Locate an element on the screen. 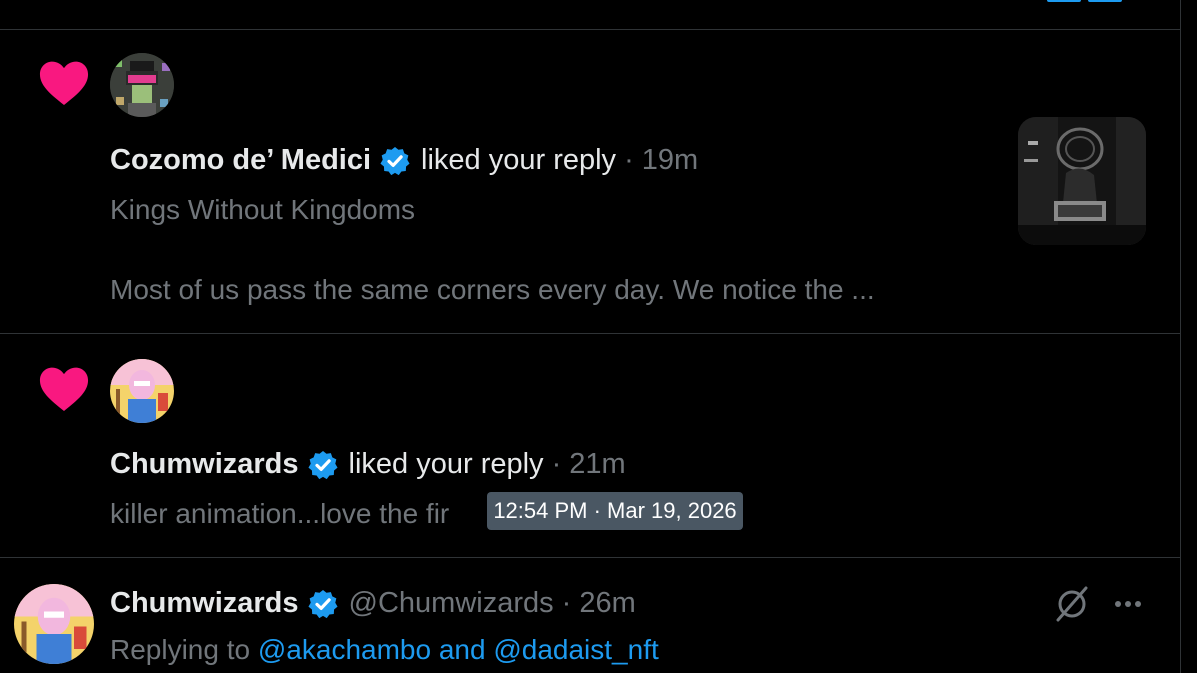 The height and width of the screenshot is (673, 1197). thumbnail-image is located at coordinates (1082, 181).